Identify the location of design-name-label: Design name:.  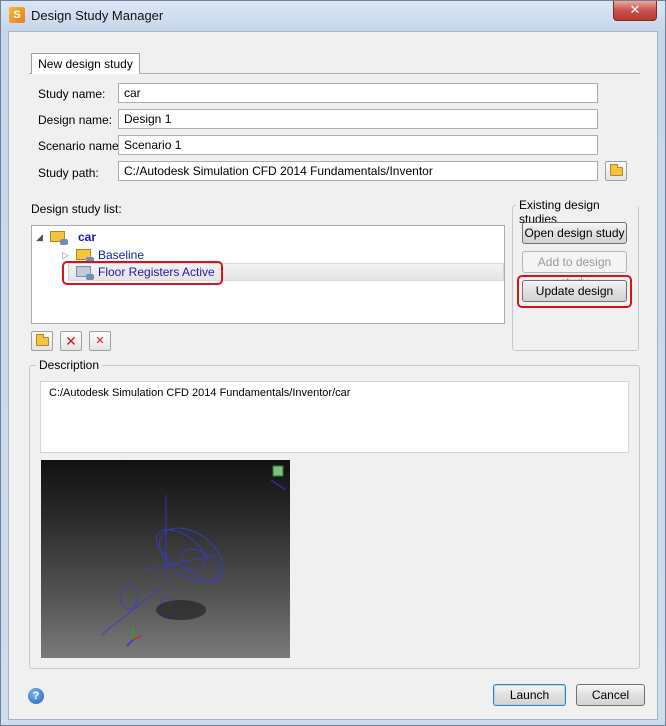
(75, 120).